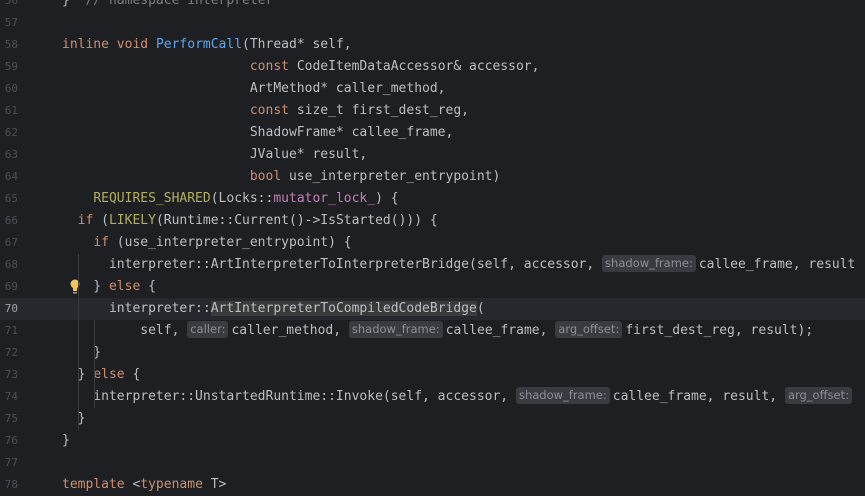 This screenshot has height=496, width=865. I want to click on code-line: 63 JValue* result,, so click(432, 155).